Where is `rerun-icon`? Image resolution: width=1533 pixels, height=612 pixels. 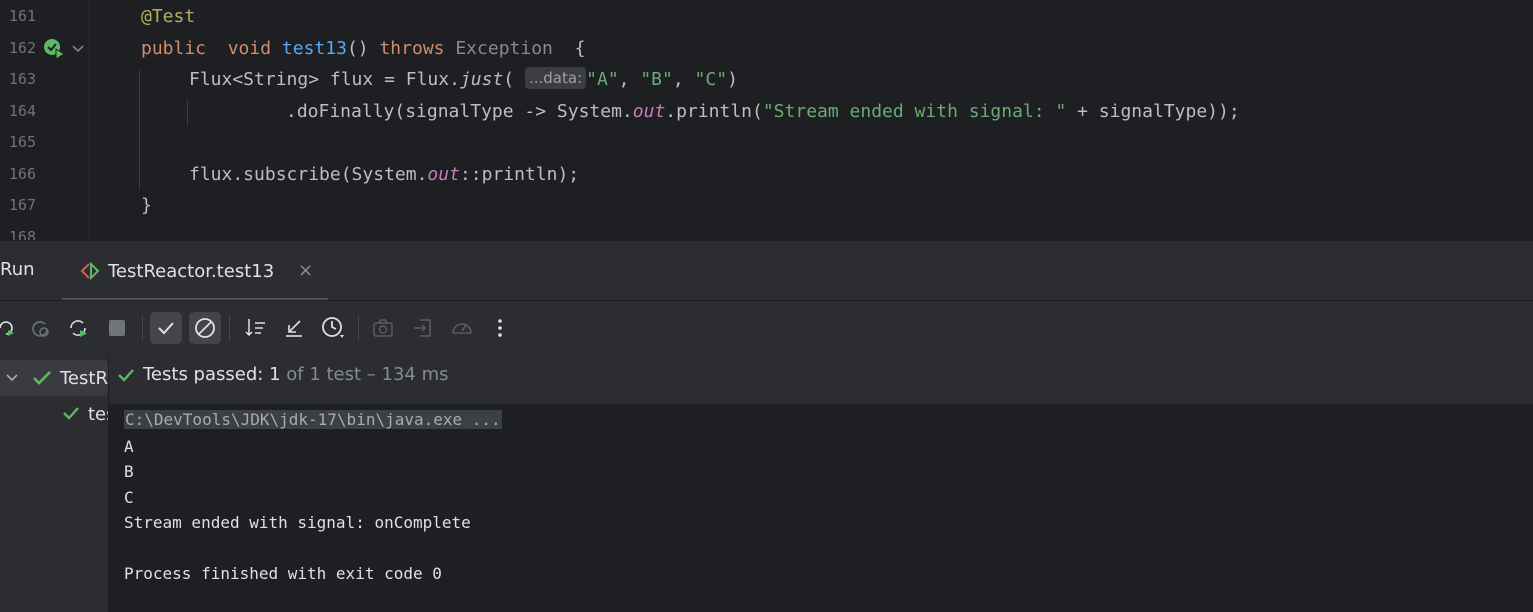
rerun-icon is located at coordinates (11, 328).